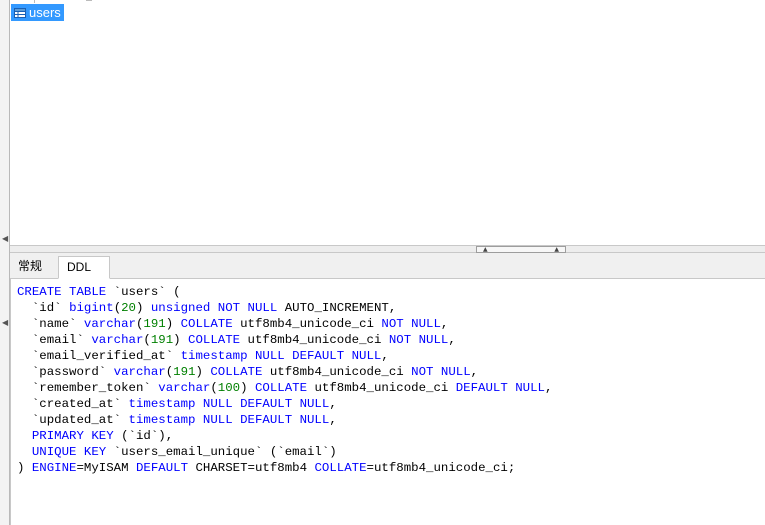  What do you see at coordinates (521, 249) in the screenshot?
I see `splitter-grip: ▲ ▲` at bounding box center [521, 249].